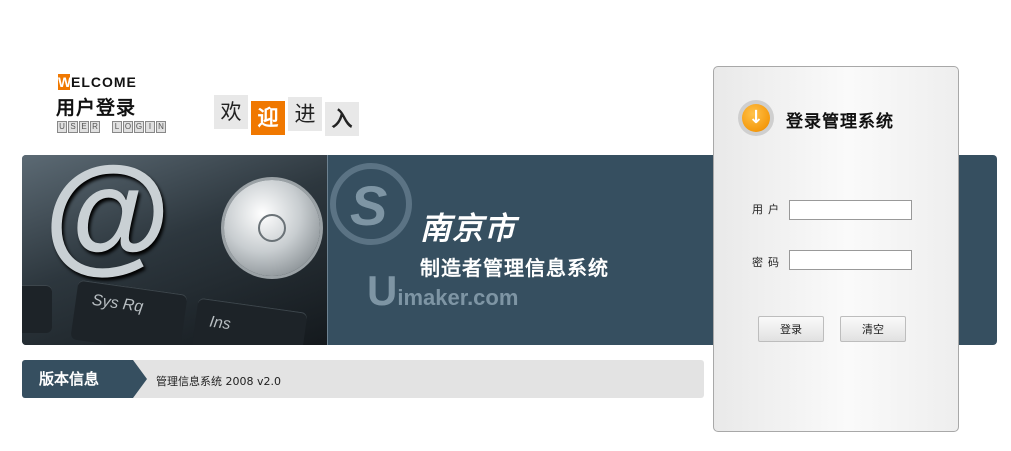 Image resolution: width=1011 pixels, height=451 pixels. I want to click on welcome-tile: 欢, so click(231, 112).